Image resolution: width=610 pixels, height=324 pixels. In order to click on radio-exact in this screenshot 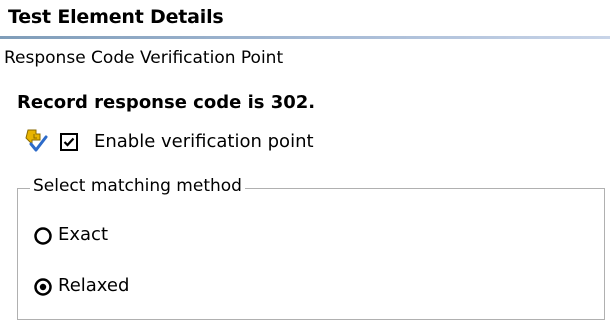, I will do `click(43, 236)`.